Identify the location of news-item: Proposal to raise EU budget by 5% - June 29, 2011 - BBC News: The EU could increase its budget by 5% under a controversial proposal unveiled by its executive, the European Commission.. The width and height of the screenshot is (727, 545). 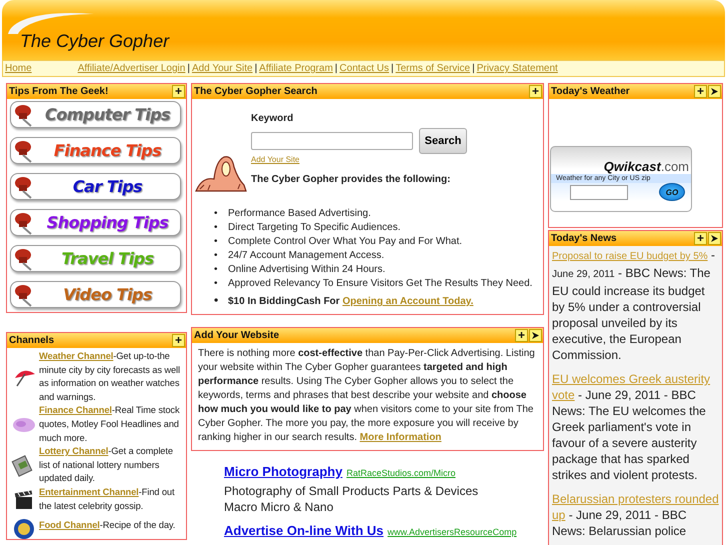
(636, 305).